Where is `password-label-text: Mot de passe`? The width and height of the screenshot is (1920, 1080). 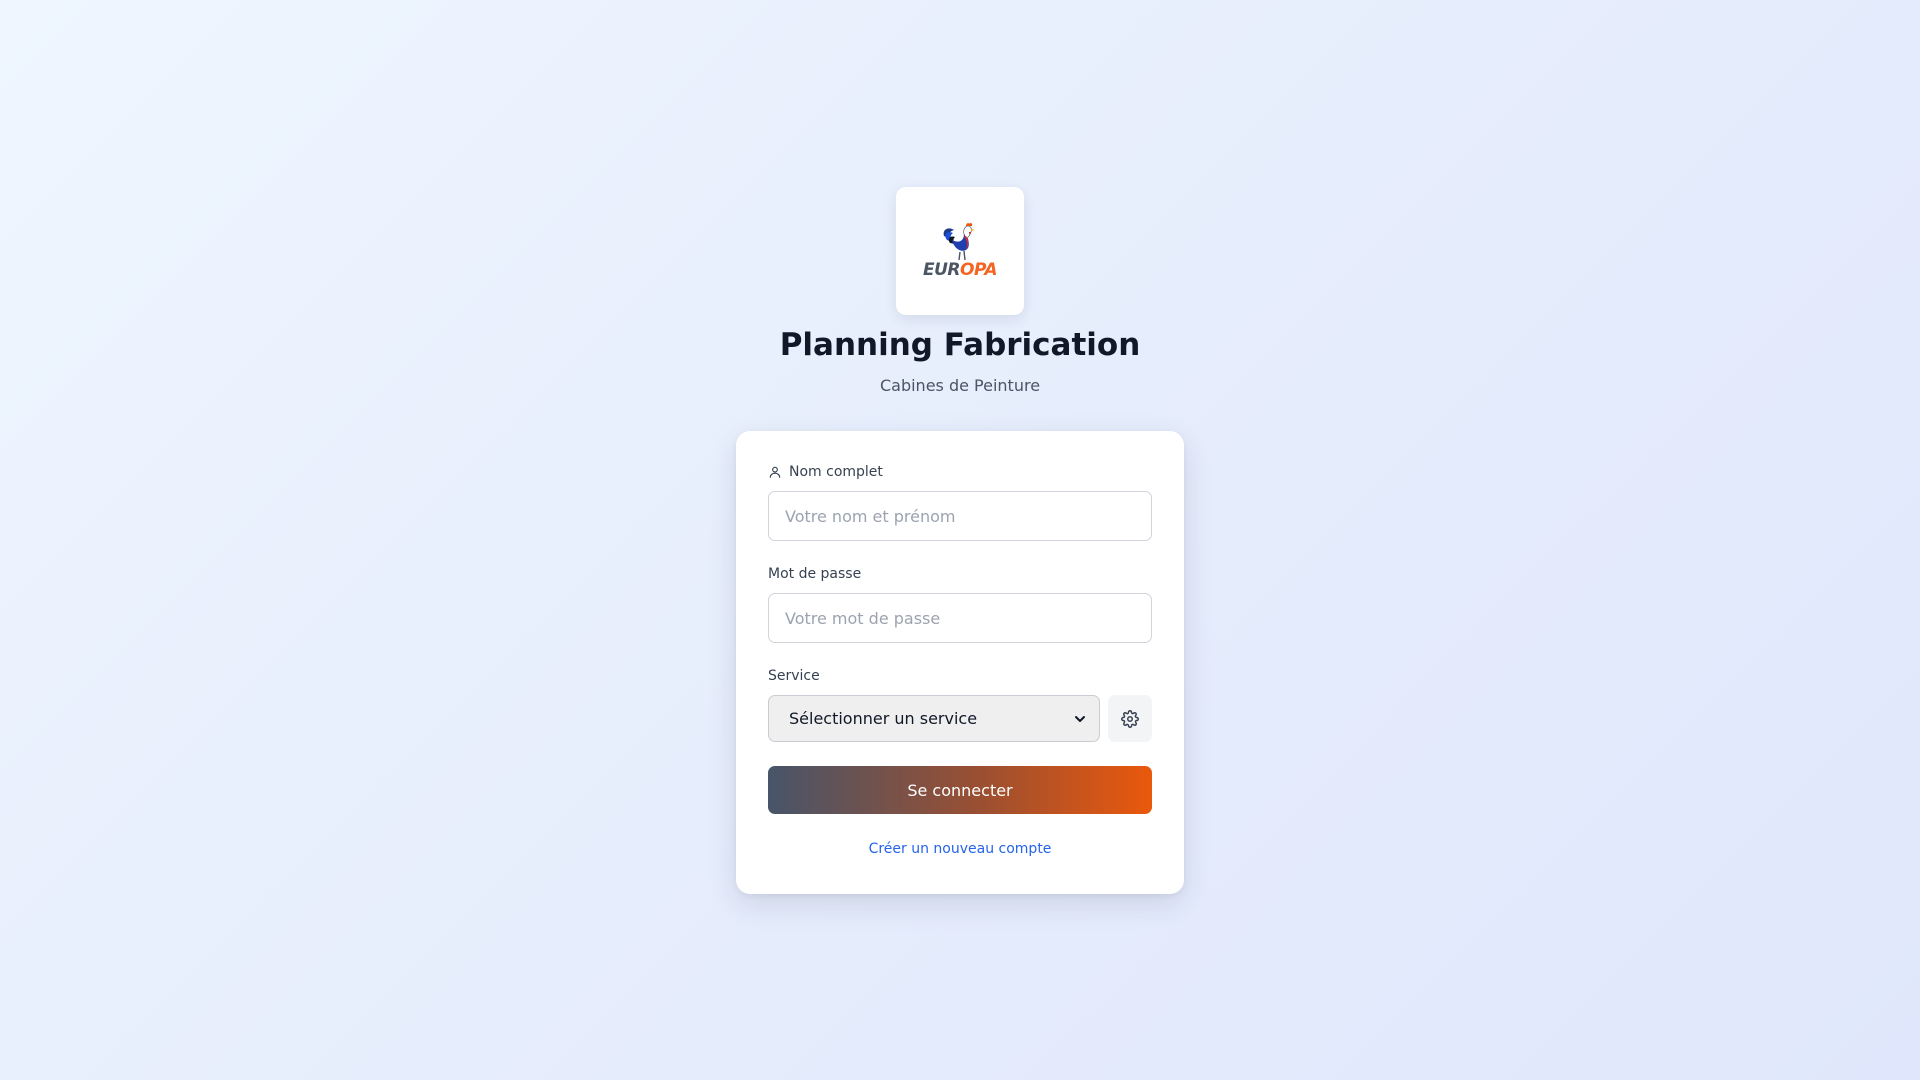 password-label-text: Mot de passe is located at coordinates (815, 574).